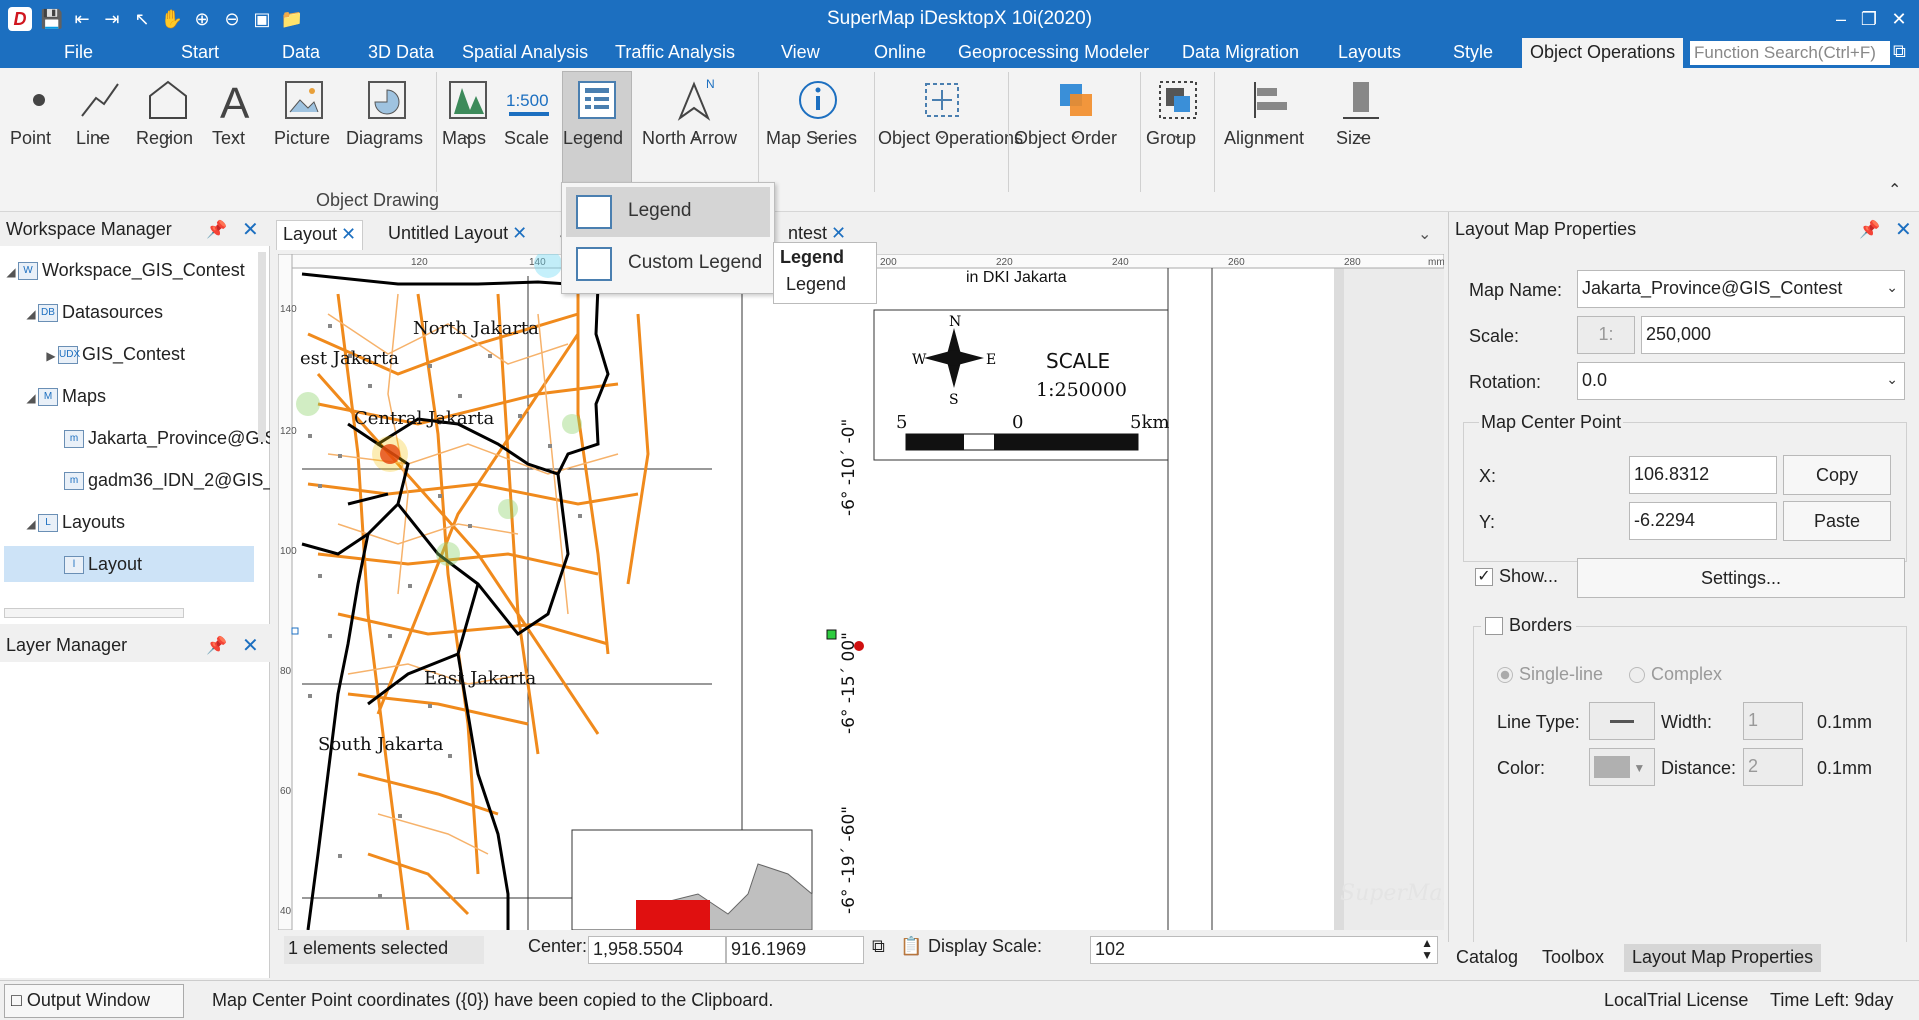 The image size is (1919, 1020). I want to click on custom-legend-menu-item: Custom Legend, so click(668, 264).